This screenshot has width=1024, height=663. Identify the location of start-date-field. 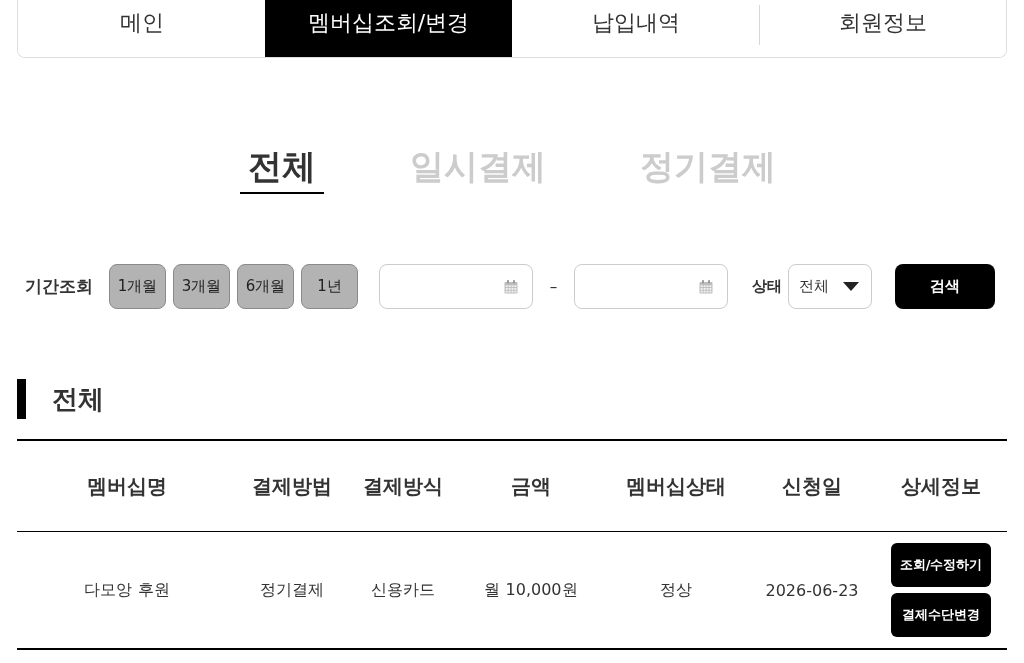
(456, 286).